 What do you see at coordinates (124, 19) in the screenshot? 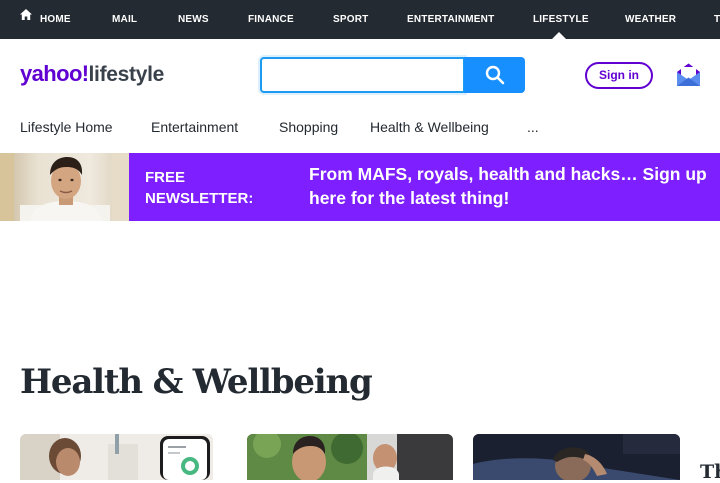
I see `topnav-mail: MAIL` at bounding box center [124, 19].